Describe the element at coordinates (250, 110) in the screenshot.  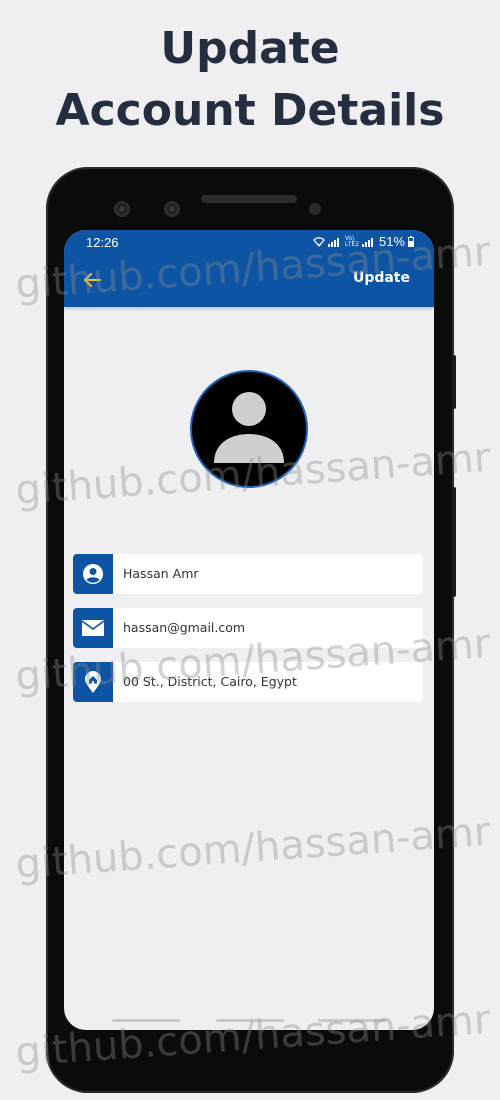
I see `headline-line-2: Account Details` at that location.